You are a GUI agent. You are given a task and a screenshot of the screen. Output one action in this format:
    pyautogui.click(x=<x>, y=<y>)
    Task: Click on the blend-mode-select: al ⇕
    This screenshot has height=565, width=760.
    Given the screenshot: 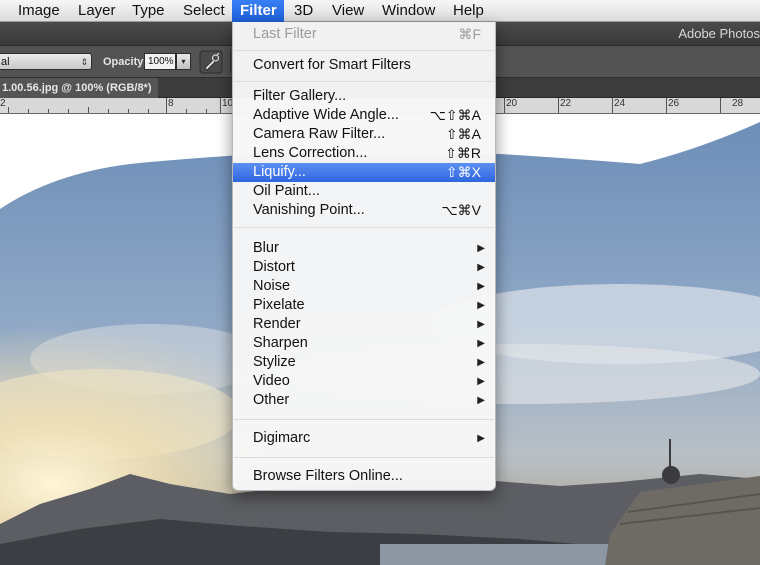 What is the action you would take?
    pyautogui.click(x=46, y=61)
    